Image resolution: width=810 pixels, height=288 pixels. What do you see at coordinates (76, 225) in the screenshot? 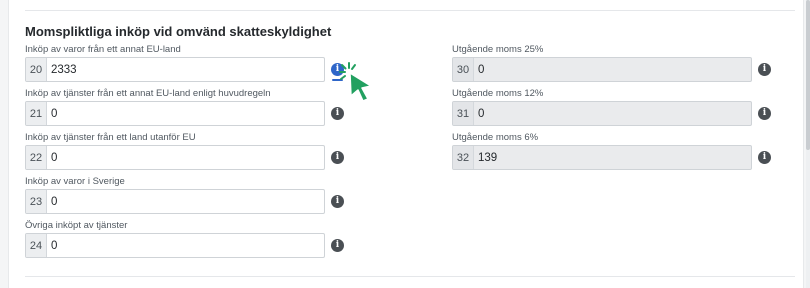
I see `field-24-label: Övriga inköpt av tjänster` at bounding box center [76, 225].